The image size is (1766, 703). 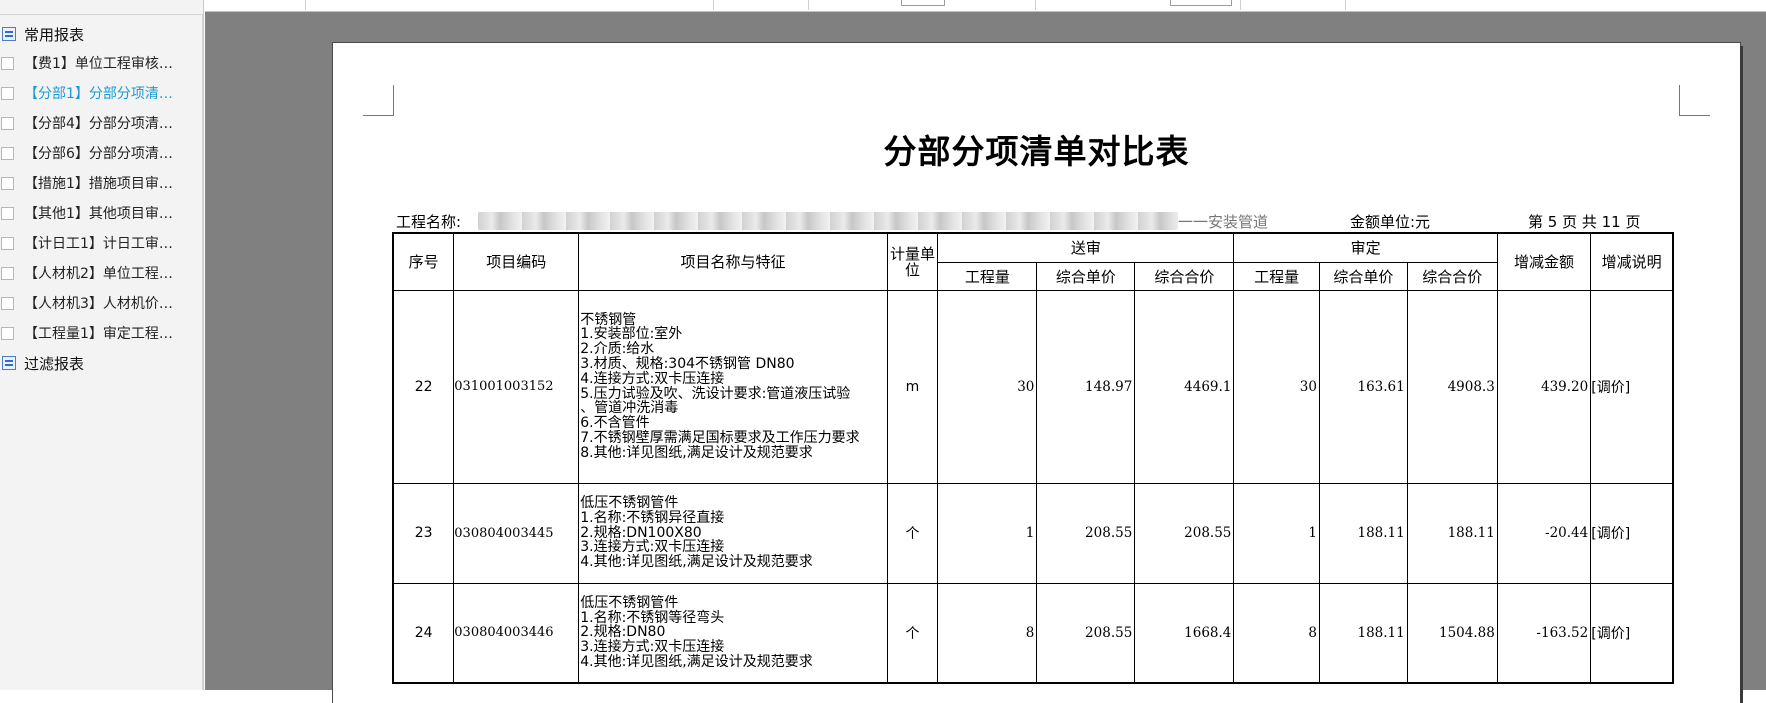 What do you see at coordinates (828, 221) in the screenshot?
I see `redacted-project-name` at bounding box center [828, 221].